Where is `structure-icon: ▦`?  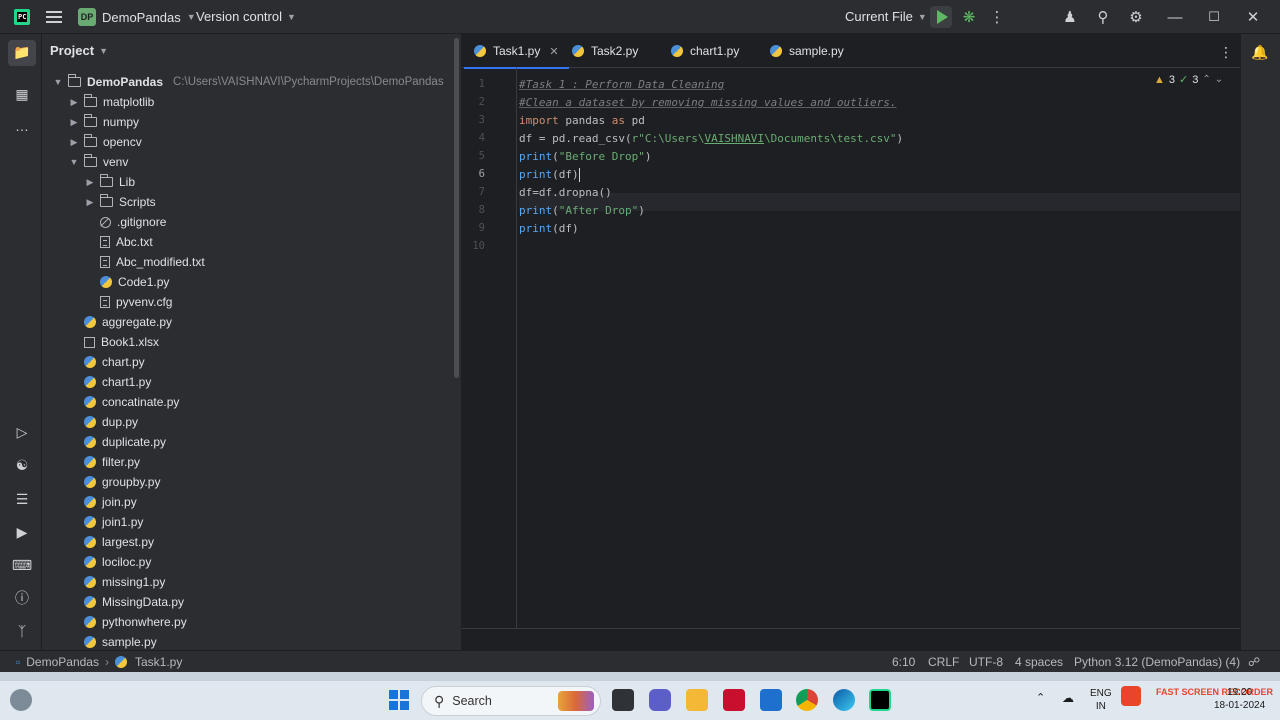 structure-icon: ▦ is located at coordinates (22, 94).